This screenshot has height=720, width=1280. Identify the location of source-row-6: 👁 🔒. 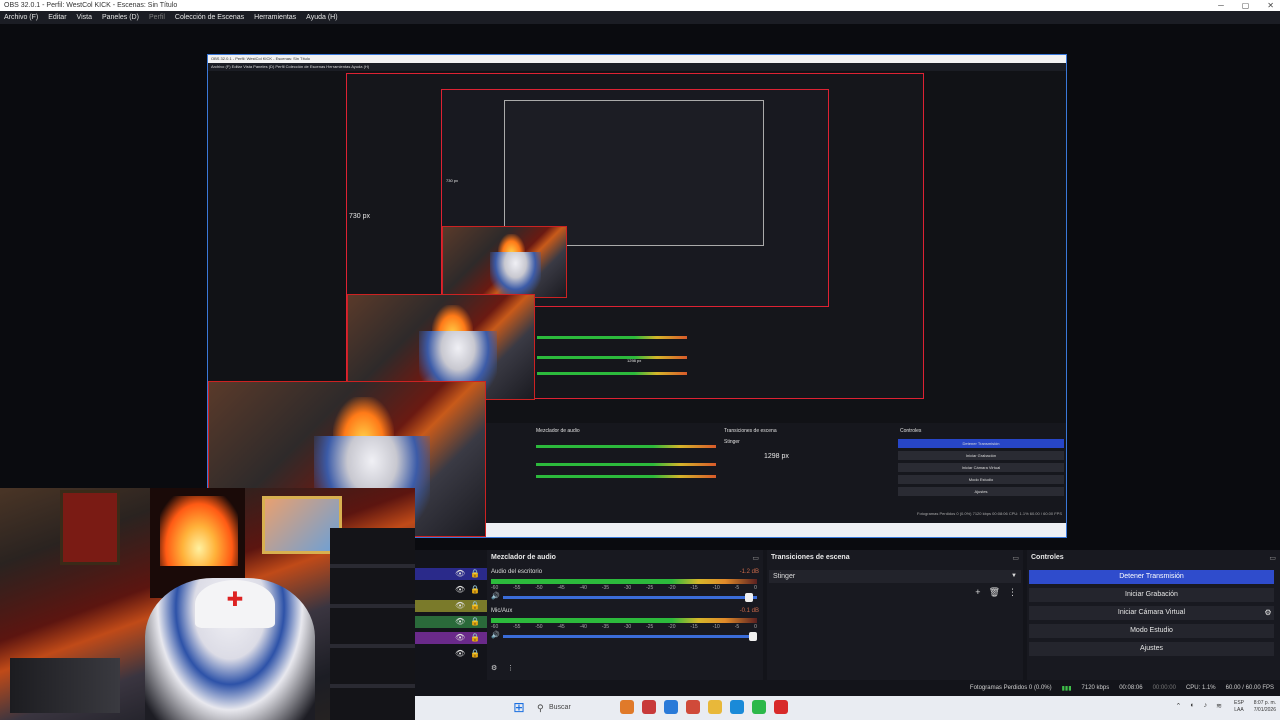
(451, 654).